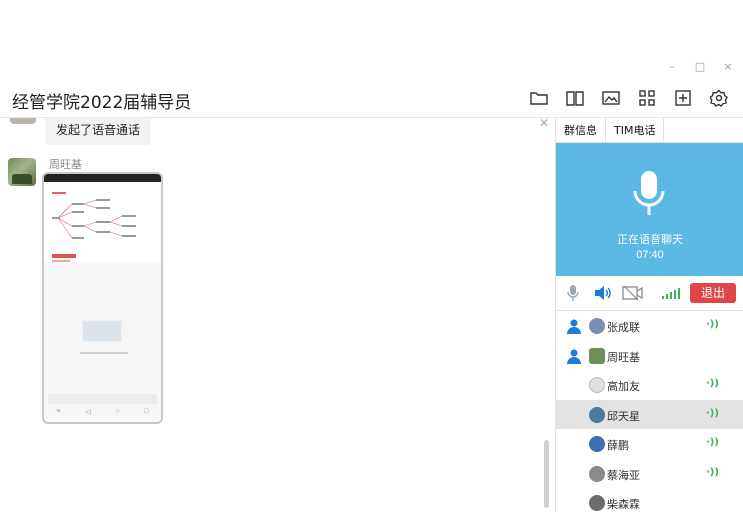 This screenshot has width=743, height=512. I want to click on exit-call-button: 退出, so click(713, 293).